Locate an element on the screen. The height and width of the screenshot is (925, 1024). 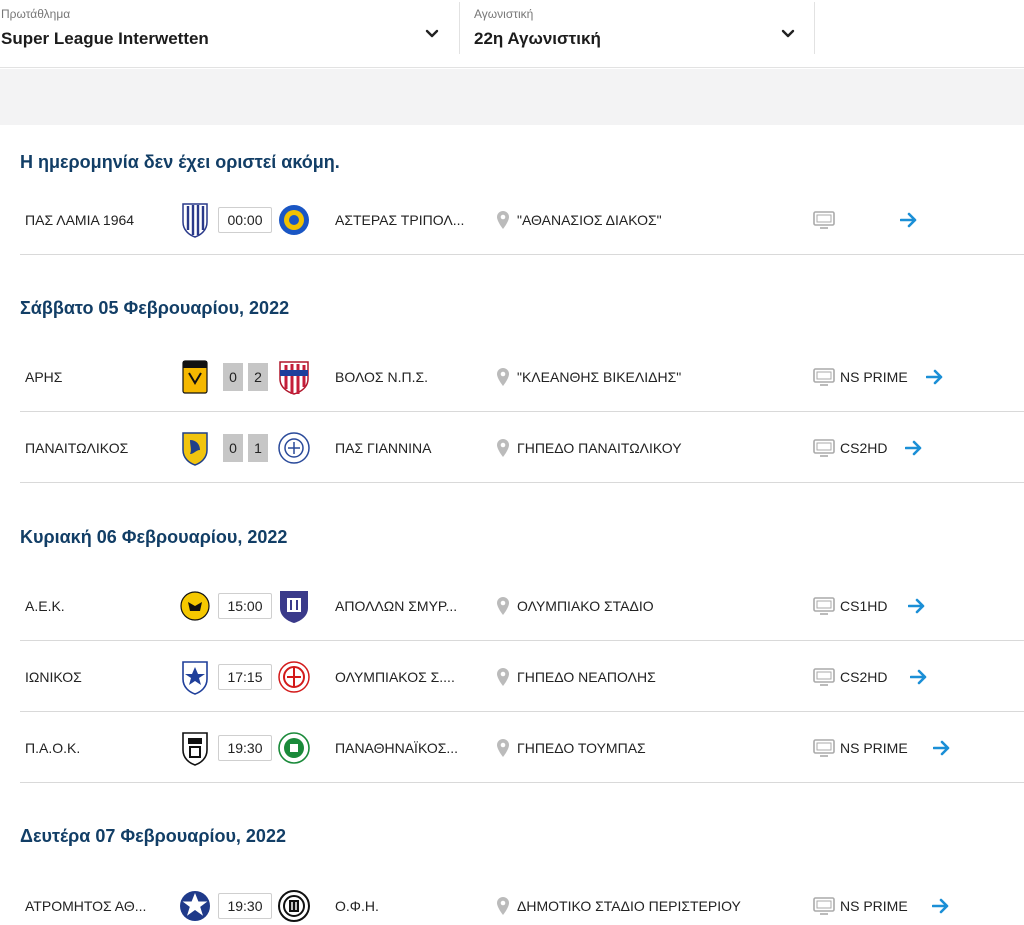
round-select-label: Αγωνιστική is located at coordinates (504, 14).